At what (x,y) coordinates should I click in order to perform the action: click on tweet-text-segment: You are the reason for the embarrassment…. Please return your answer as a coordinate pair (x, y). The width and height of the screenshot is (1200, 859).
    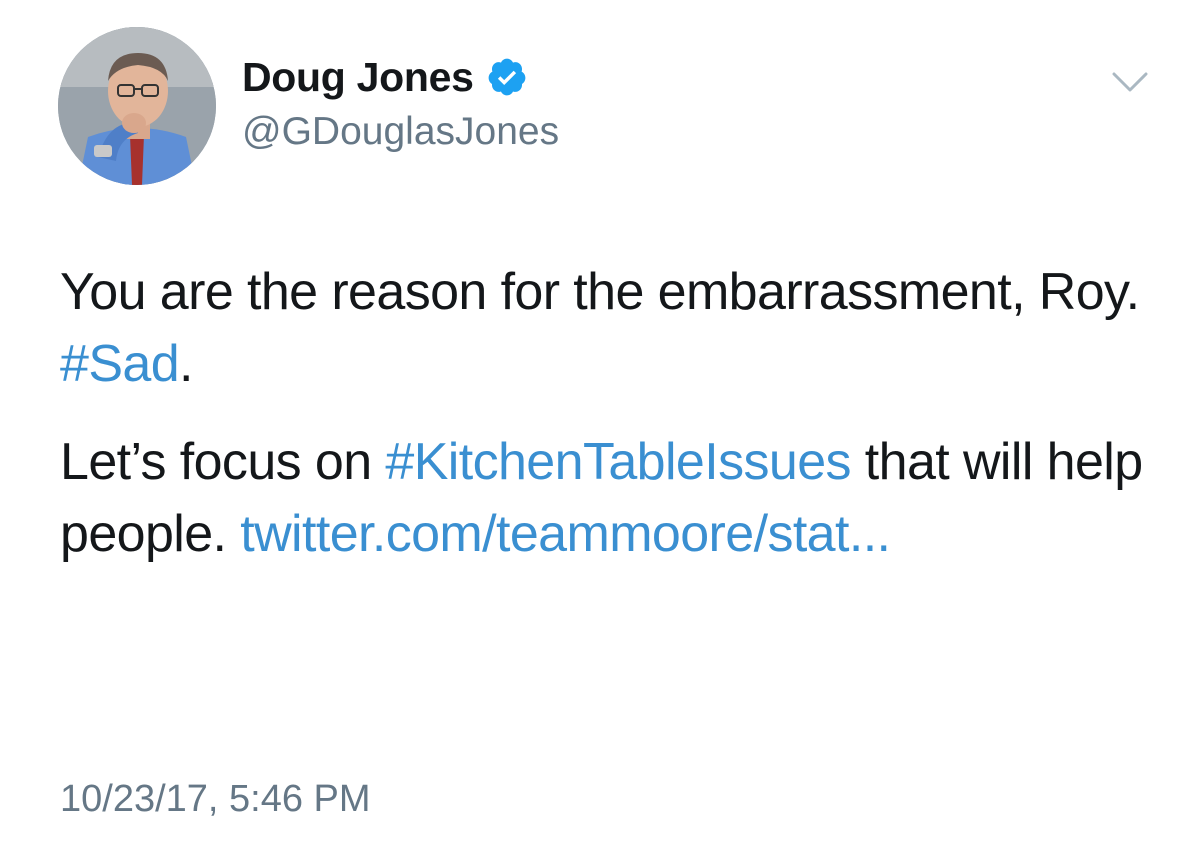
    Looking at the image, I should click on (600, 292).